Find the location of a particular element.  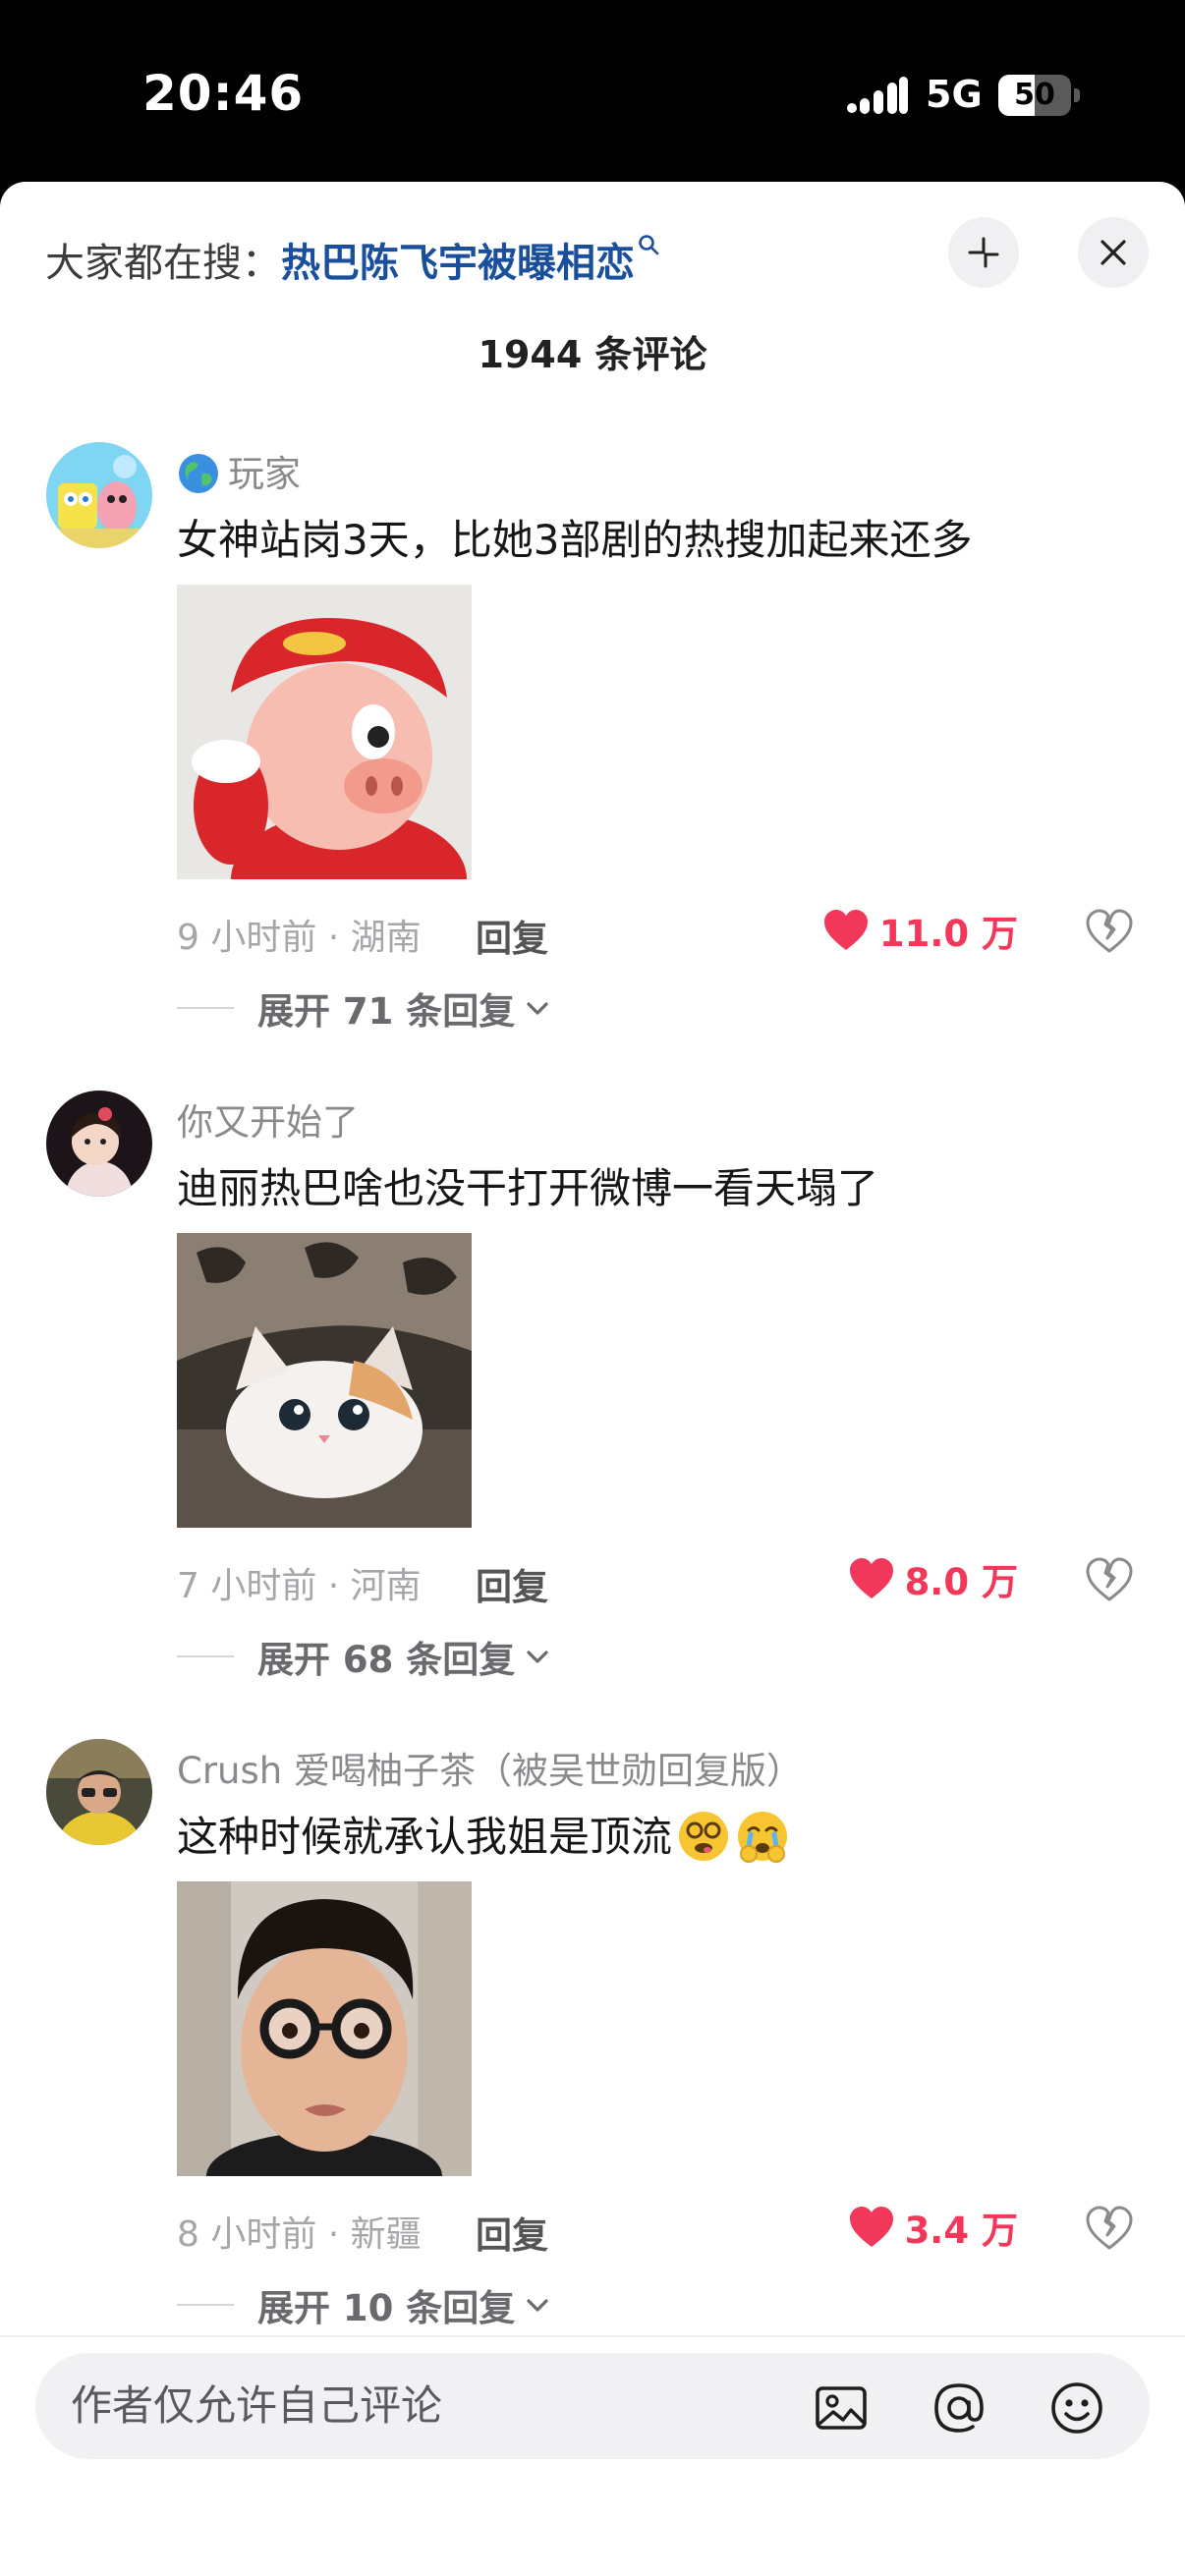

magnifier-icon is located at coordinates (649, 245).